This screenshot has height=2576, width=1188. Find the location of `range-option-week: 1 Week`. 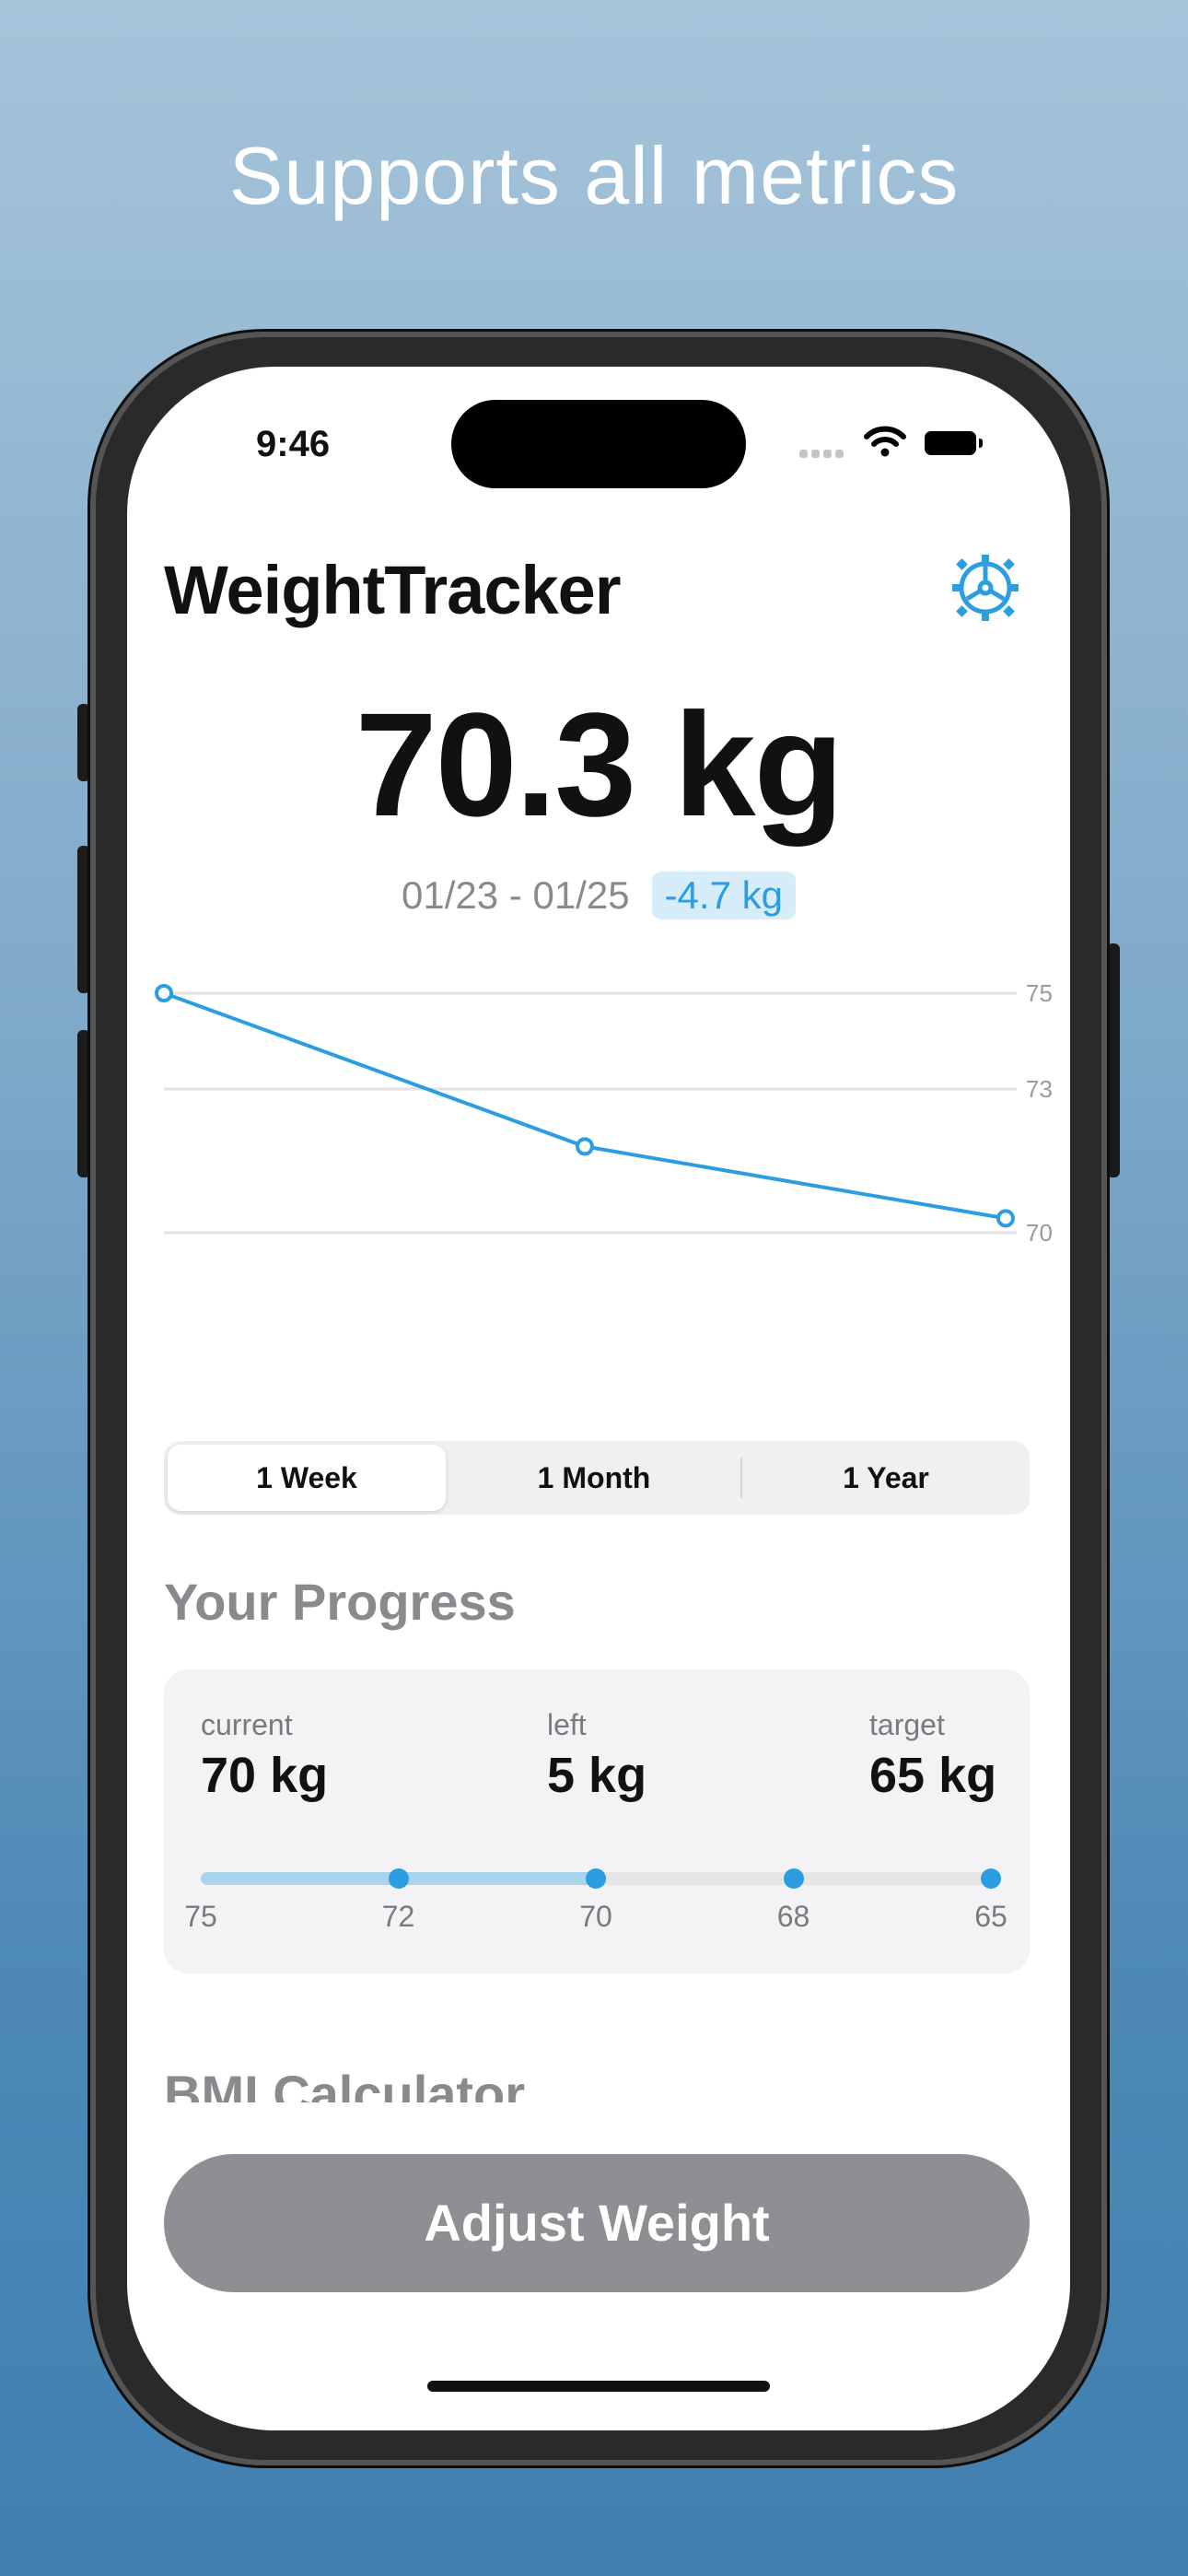

range-option-week: 1 Week is located at coordinates (307, 1478).